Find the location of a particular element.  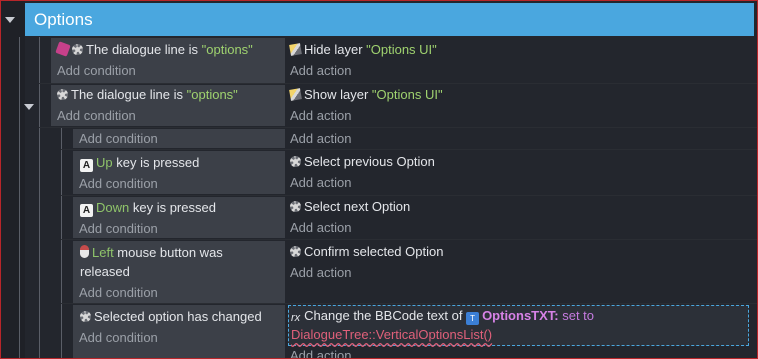

condition-row: A Down key is pressed is located at coordinates (148, 208).